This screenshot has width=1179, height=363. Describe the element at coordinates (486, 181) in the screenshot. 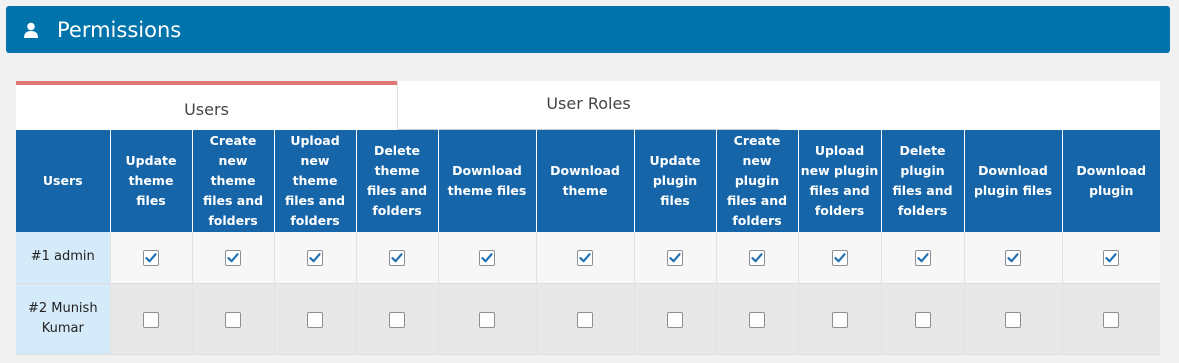

I see `column-header-permission: Download theme files` at that location.